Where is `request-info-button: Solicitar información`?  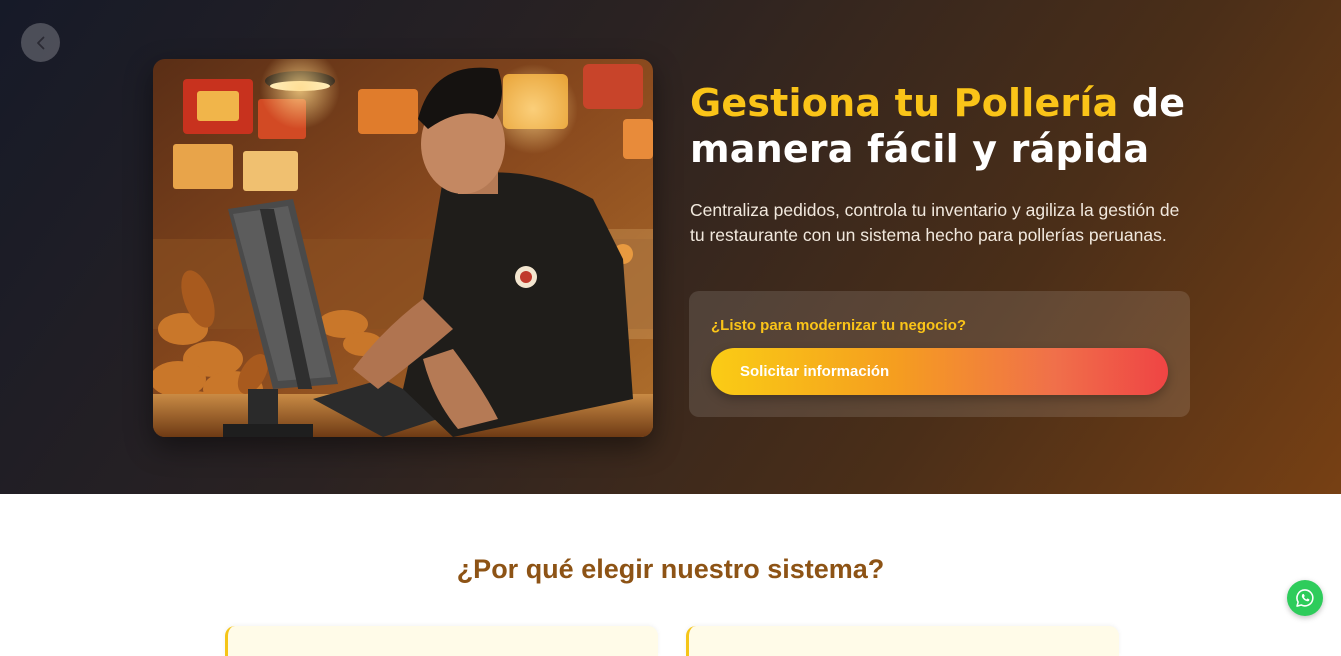
request-info-button: Solicitar información is located at coordinates (939, 371).